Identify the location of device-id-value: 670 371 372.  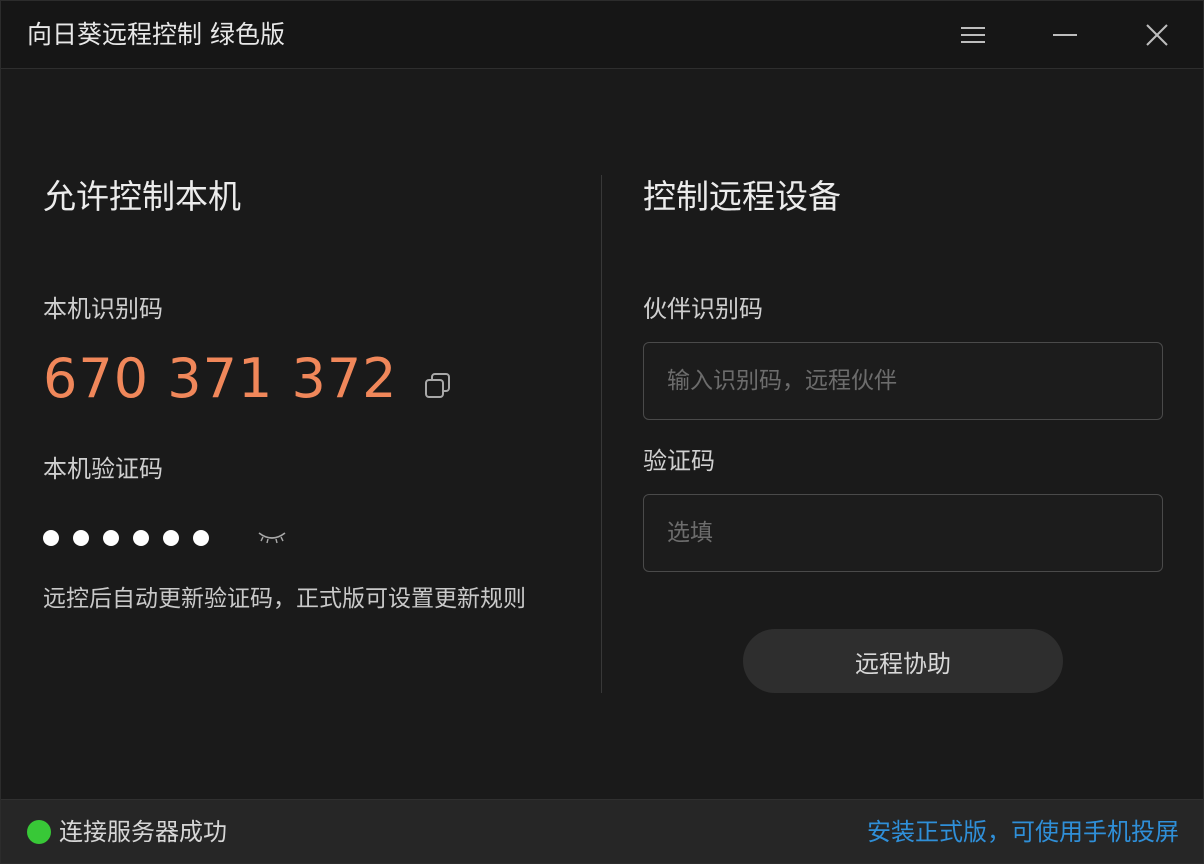
(220, 378).